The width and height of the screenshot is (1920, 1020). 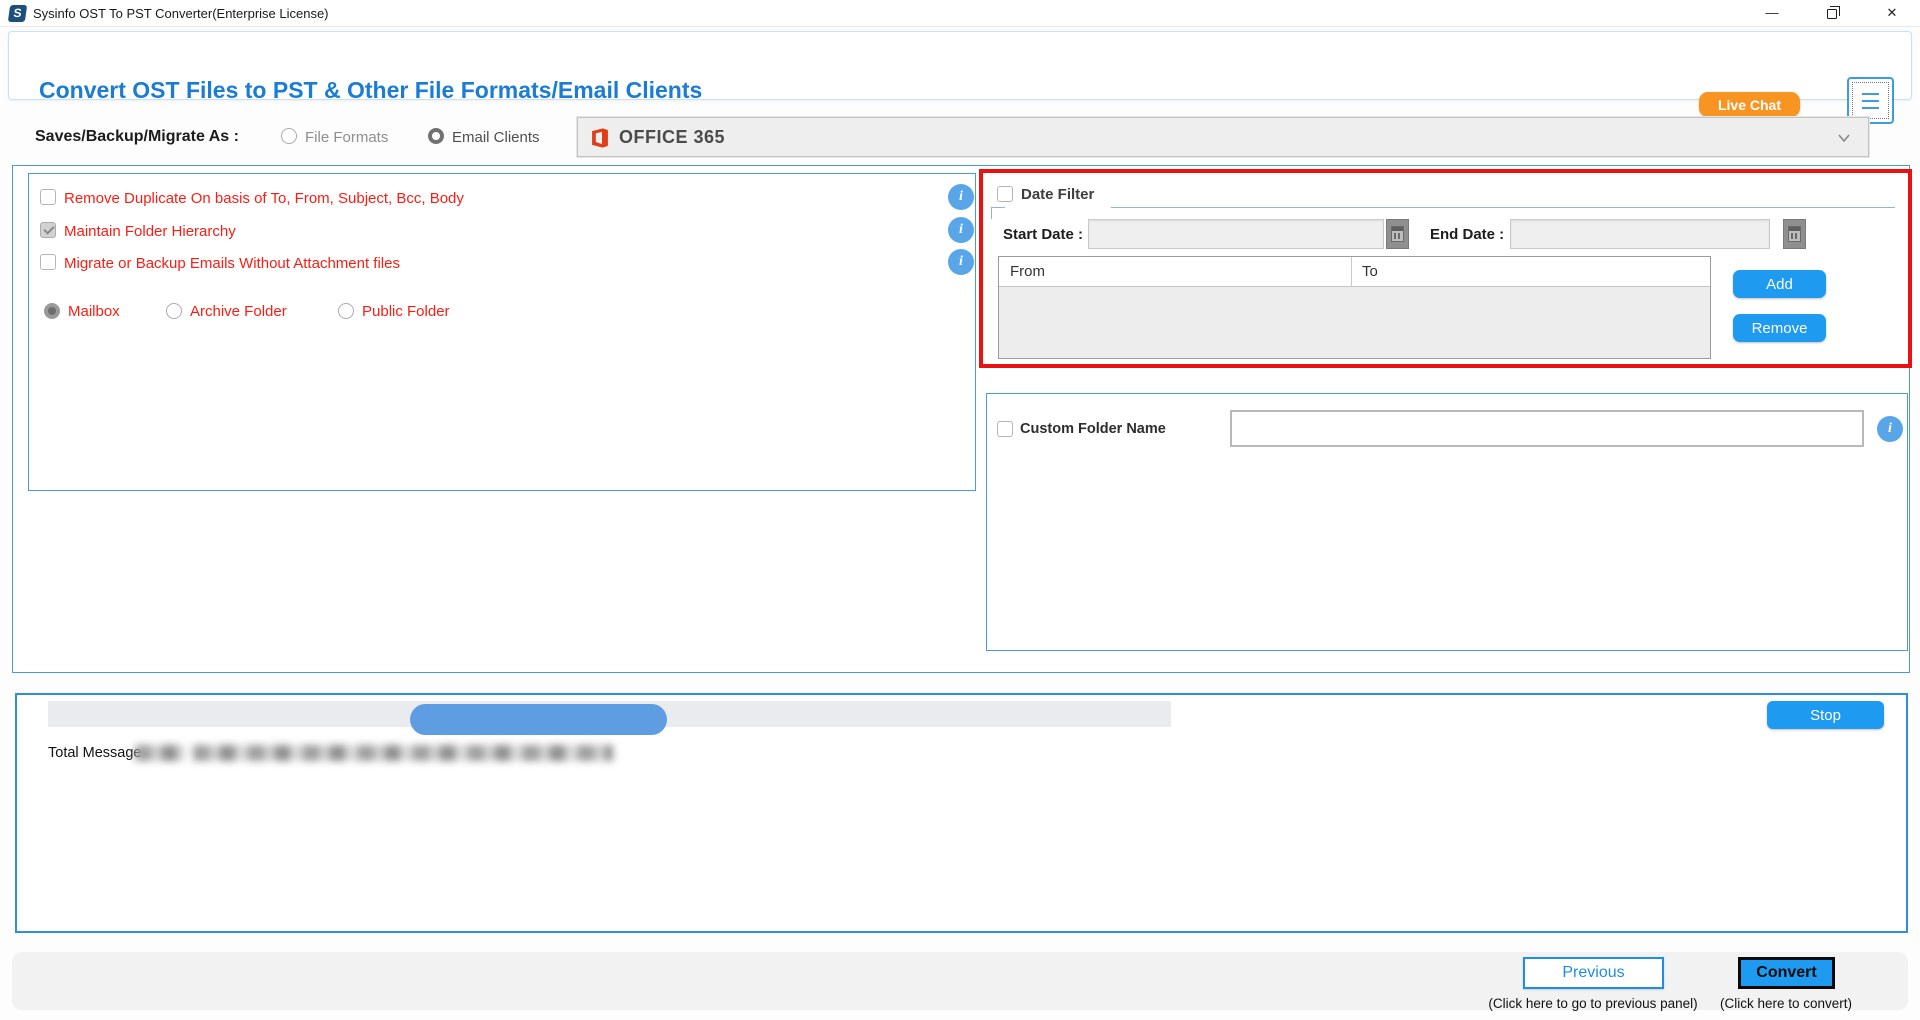 What do you see at coordinates (1844, 138) in the screenshot?
I see `chevron-down-icon` at bounding box center [1844, 138].